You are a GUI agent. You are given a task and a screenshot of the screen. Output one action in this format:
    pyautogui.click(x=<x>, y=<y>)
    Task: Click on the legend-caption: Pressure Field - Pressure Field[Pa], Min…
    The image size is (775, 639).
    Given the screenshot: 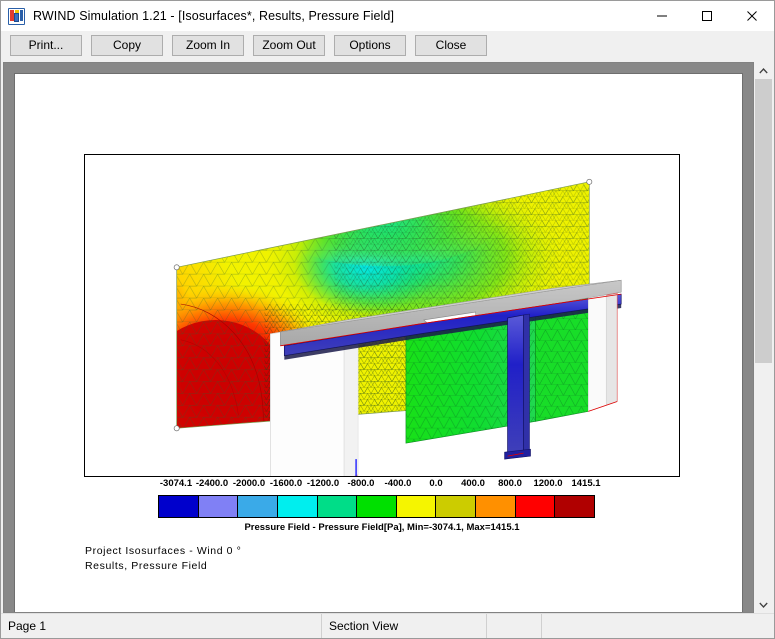 What is the action you would take?
    pyautogui.click(x=382, y=527)
    